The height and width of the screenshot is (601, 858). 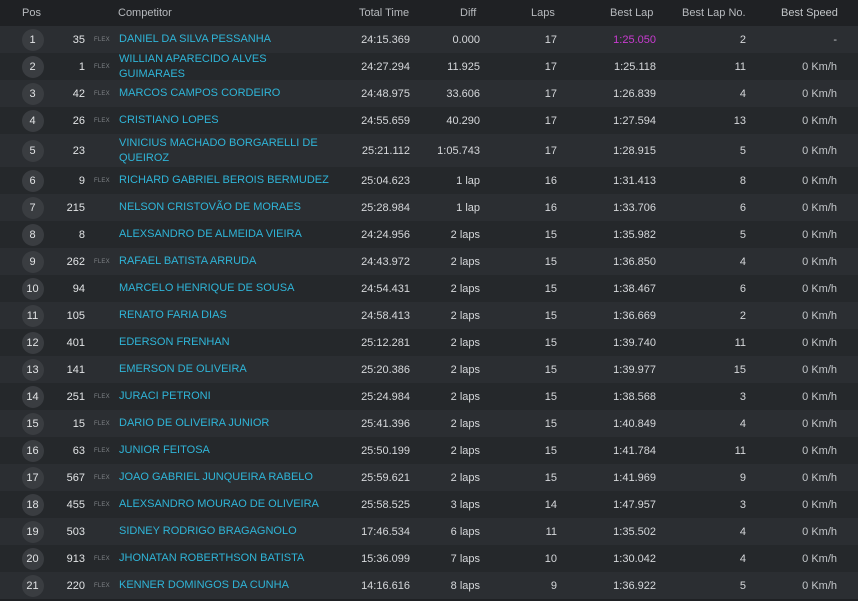 What do you see at coordinates (78, 423) in the screenshot?
I see `competitor-number: 15` at bounding box center [78, 423].